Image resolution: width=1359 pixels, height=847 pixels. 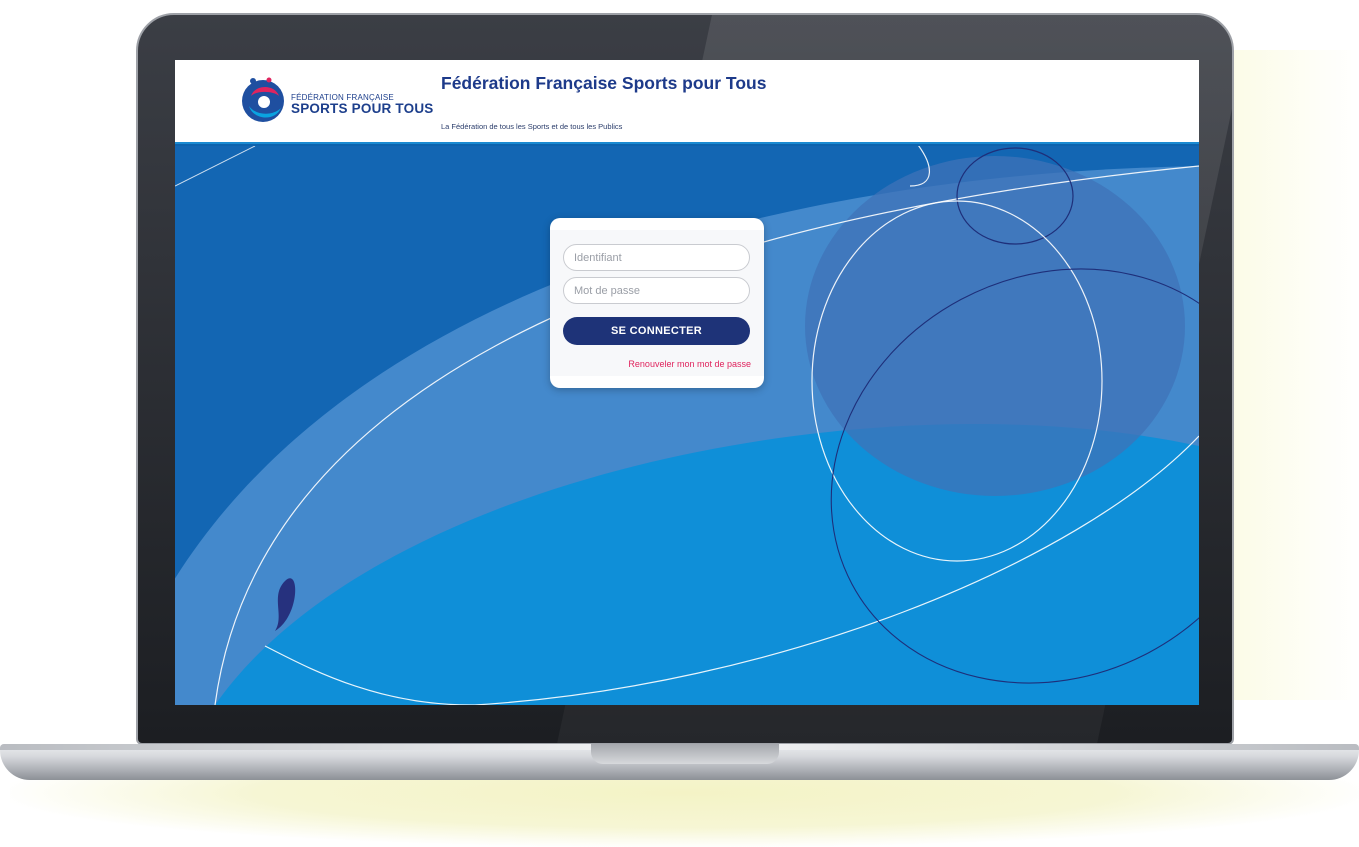 I want to click on login-card: SE CONNECTER Renouveler mon mot de passe, so click(x=657, y=303).